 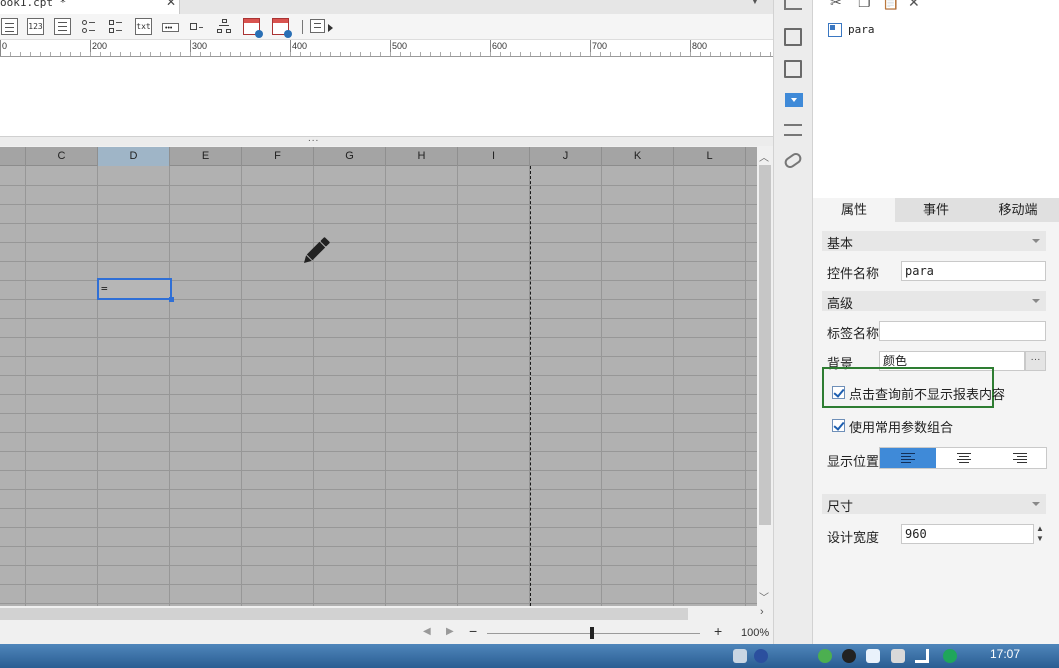 I want to click on help-icon, so click(x=761, y=656).